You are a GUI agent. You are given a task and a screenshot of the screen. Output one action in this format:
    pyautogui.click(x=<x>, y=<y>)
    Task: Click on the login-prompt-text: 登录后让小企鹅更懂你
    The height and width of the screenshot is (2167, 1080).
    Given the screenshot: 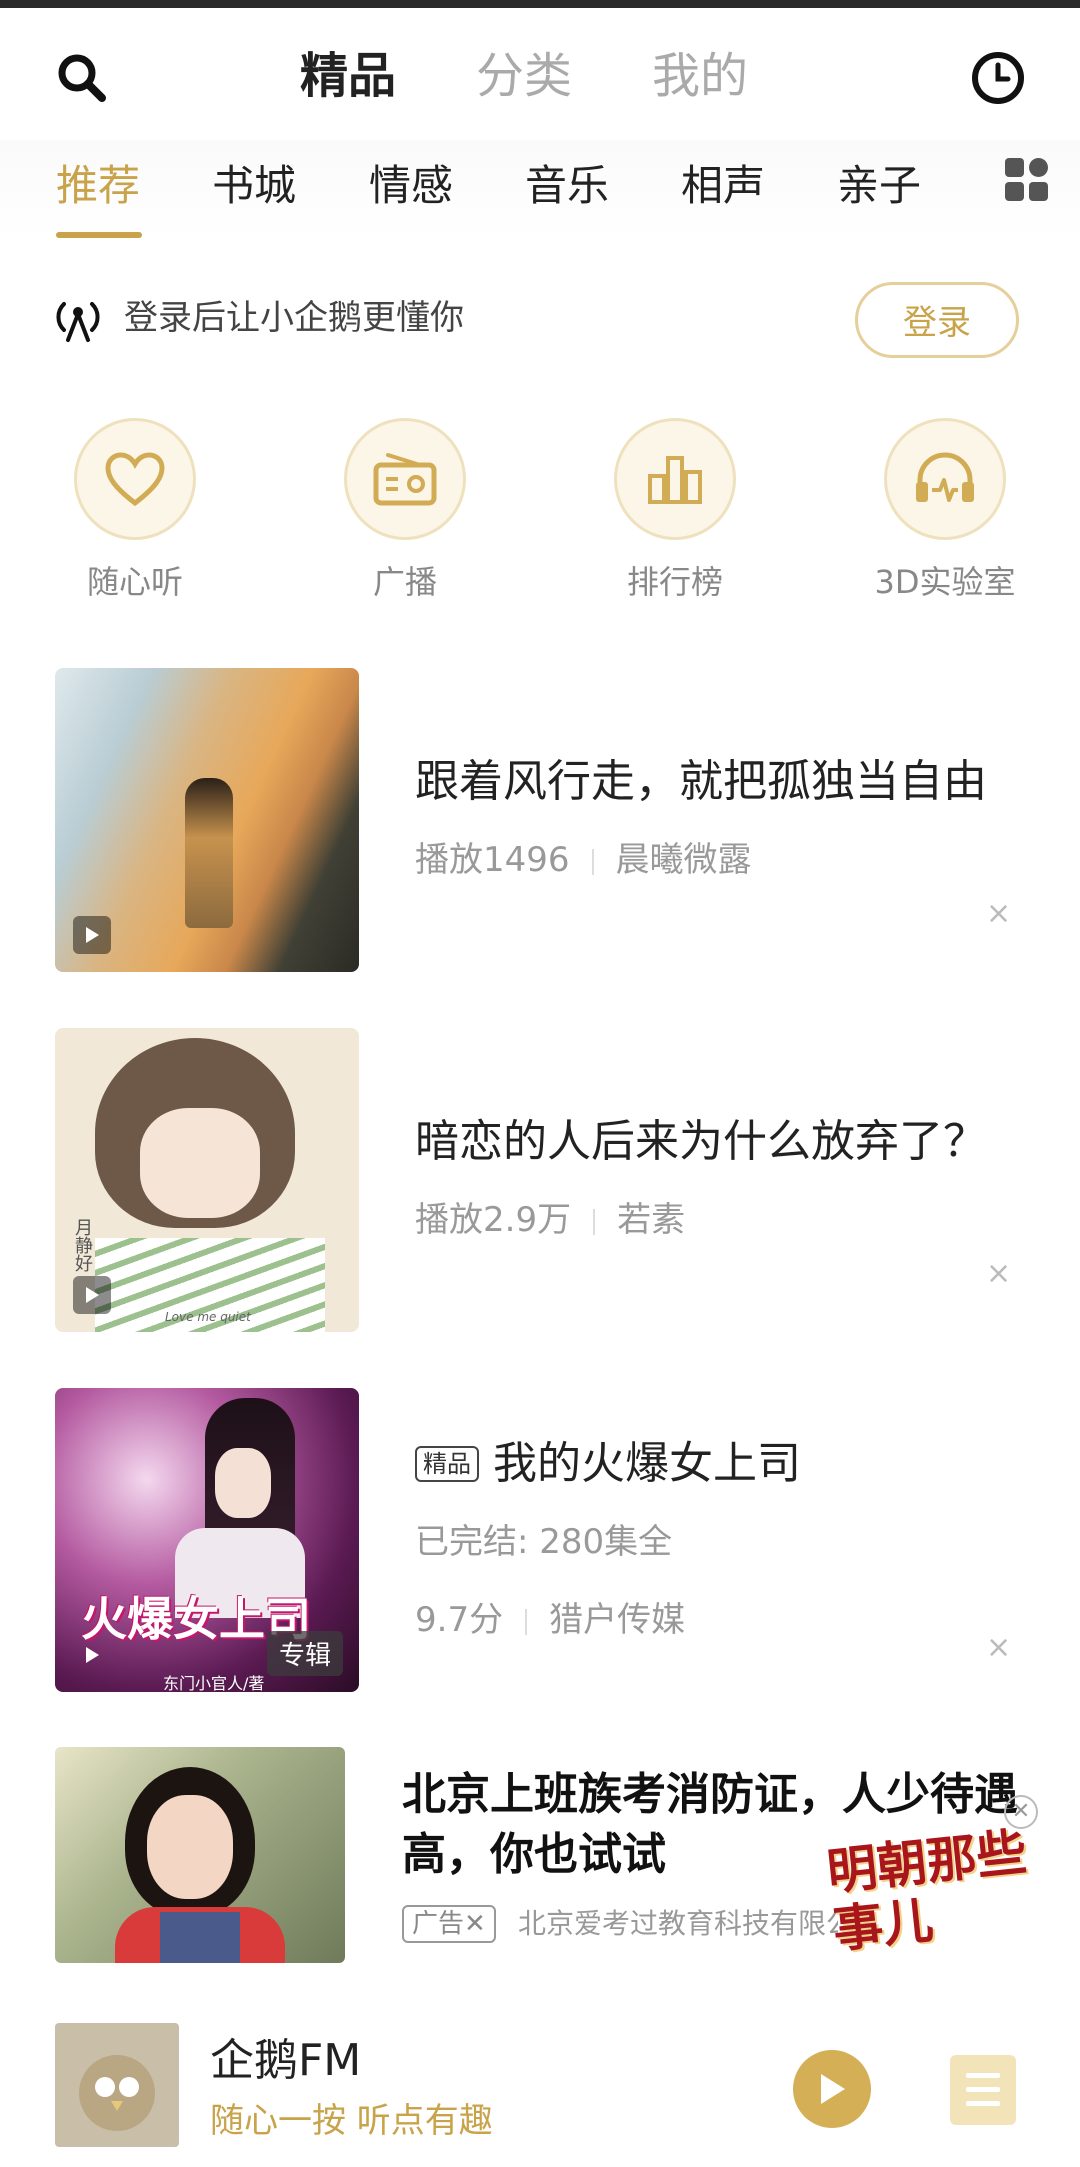 What is the action you would take?
    pyautogui.click(x=294, y=318)
    